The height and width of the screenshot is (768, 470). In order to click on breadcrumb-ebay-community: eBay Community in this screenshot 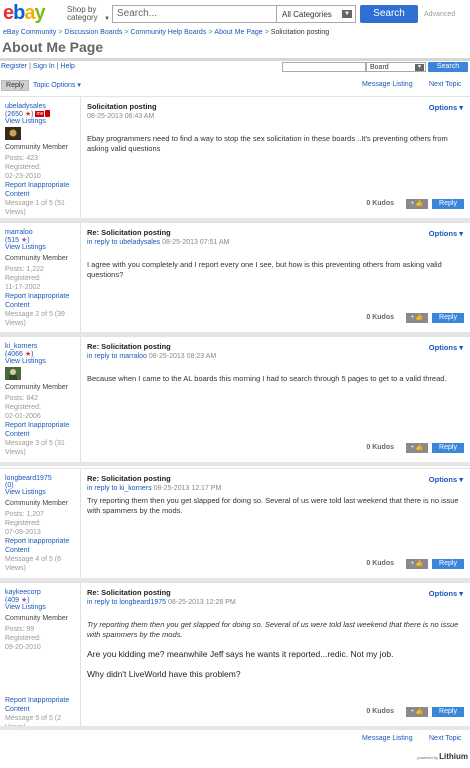, I will do `click(29, 32)`.